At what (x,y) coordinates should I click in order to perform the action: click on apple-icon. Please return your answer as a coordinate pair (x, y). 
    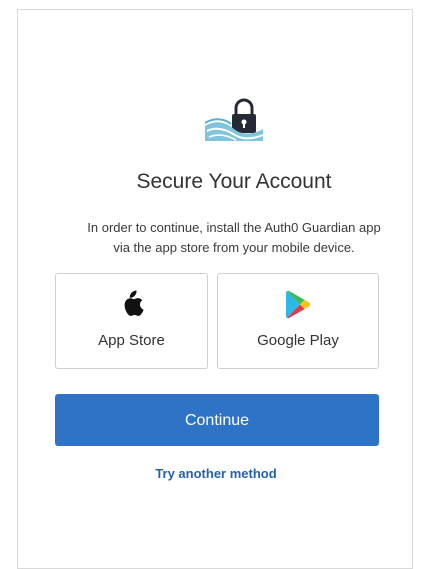
    Looking at the image, I should click on (134, 303).